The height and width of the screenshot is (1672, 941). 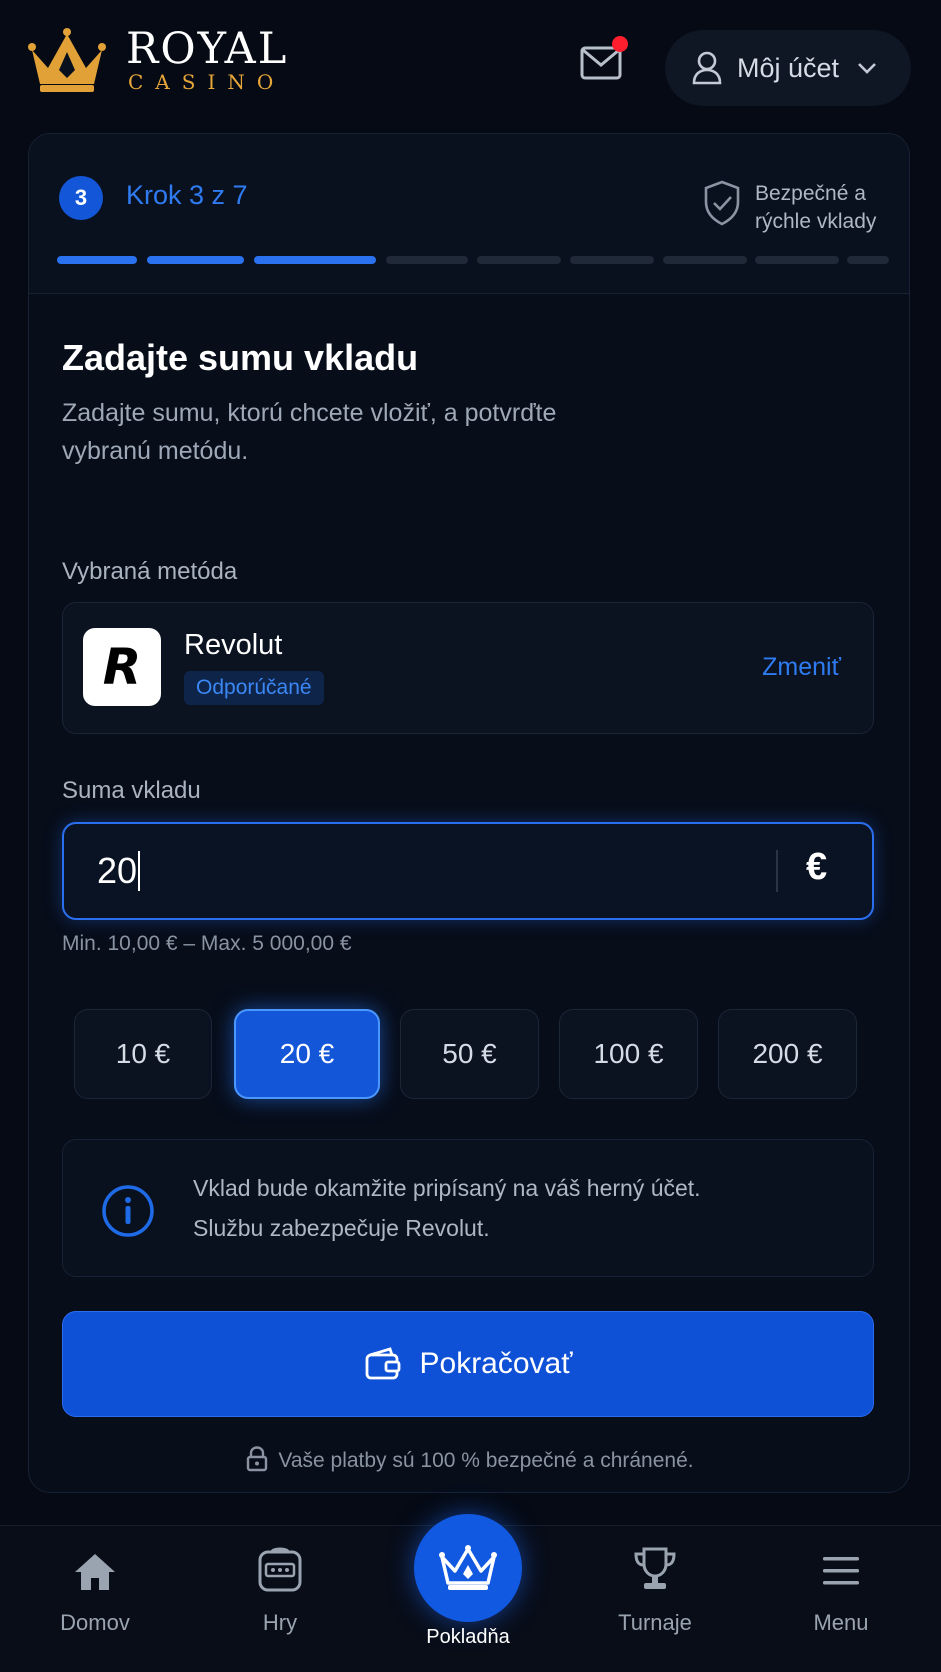 What do you see at coordinates (254, 688) in the screenshot?
I see `recommended-badge: Odporúčané` at bounding box center [254, 688].